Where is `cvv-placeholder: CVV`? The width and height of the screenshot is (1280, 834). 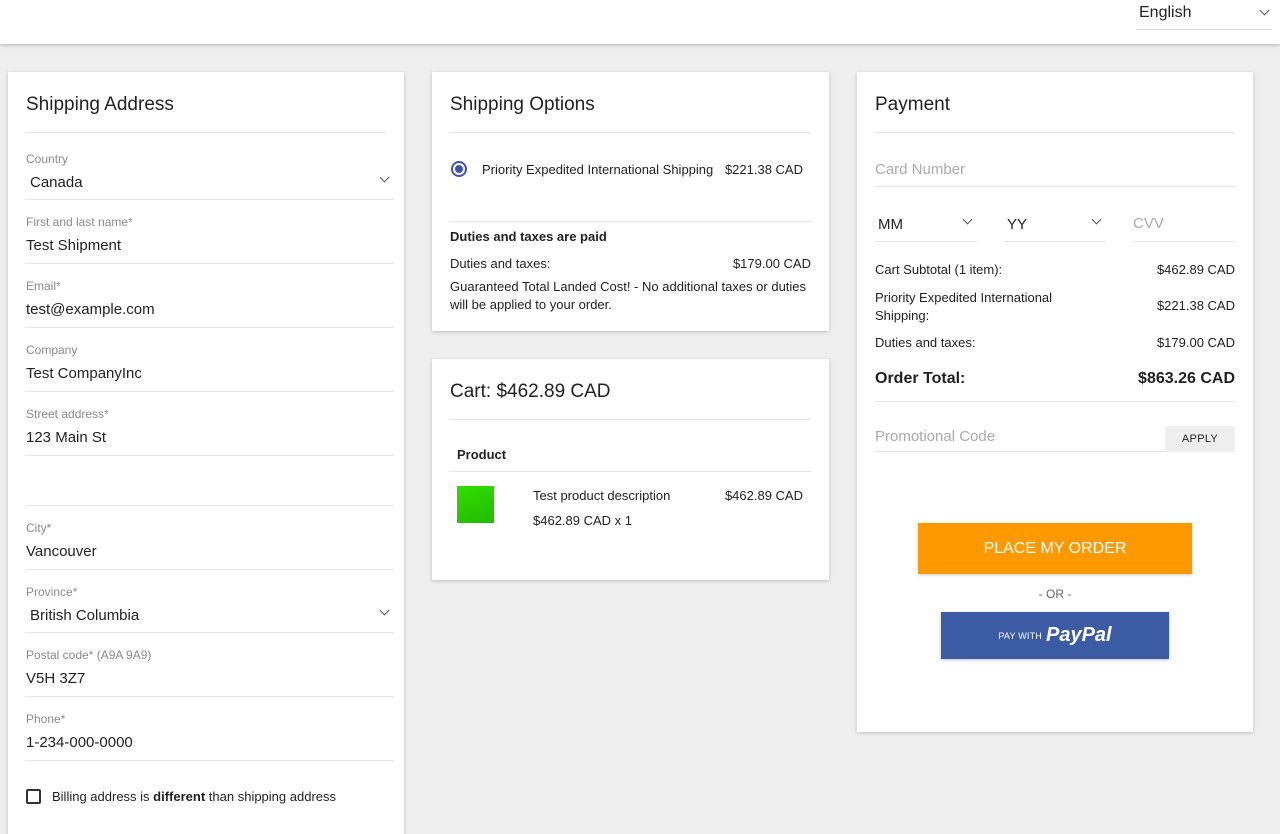 cvv-placeholder: CVV is located at coordinates (1148, 223).